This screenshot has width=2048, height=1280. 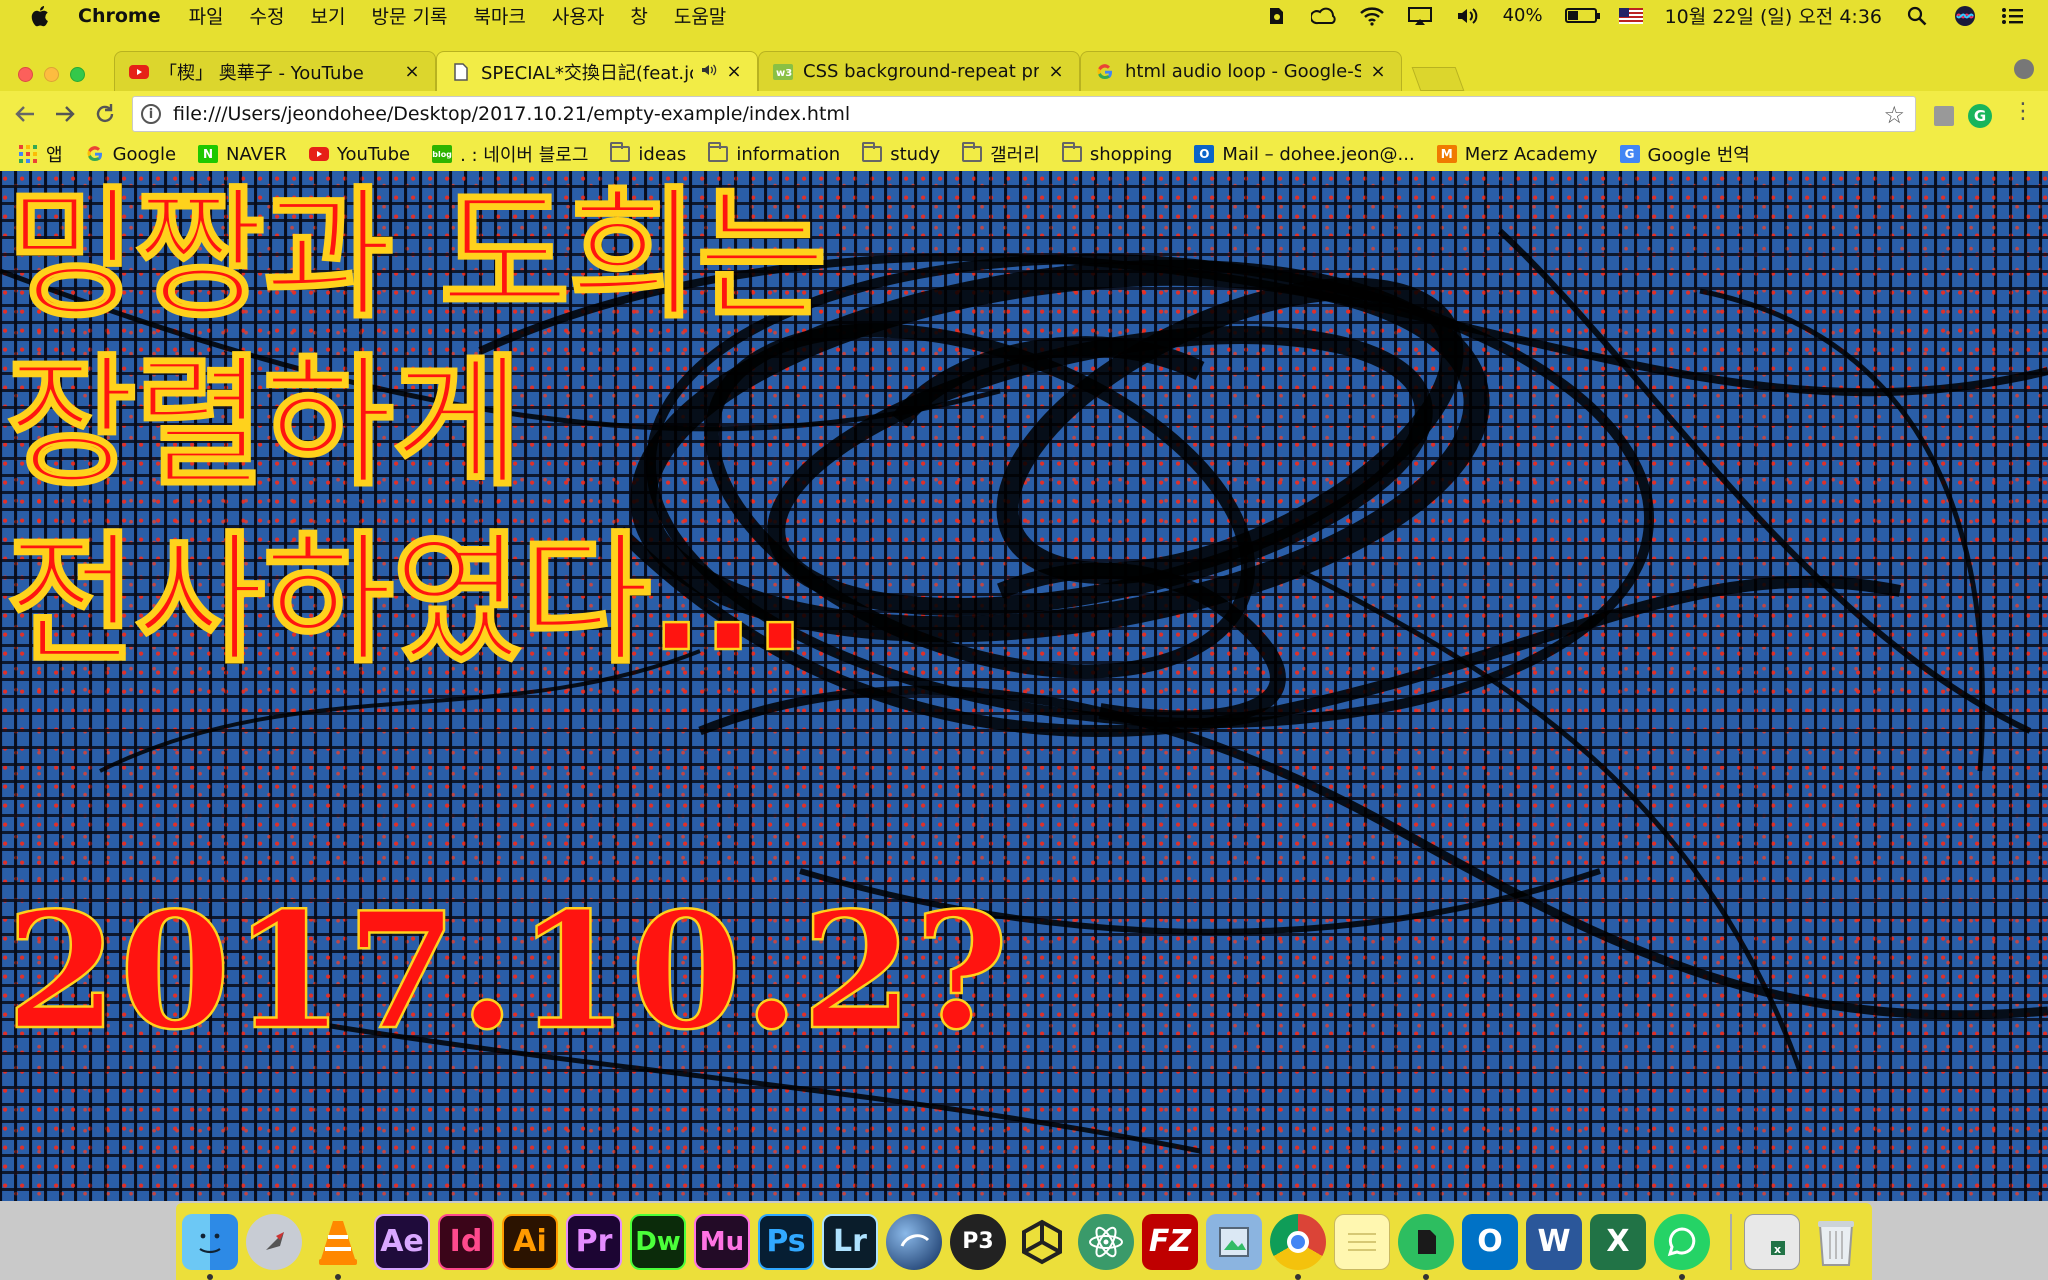 I want to click on site-info-icon: i, so click(x=151, y=114).